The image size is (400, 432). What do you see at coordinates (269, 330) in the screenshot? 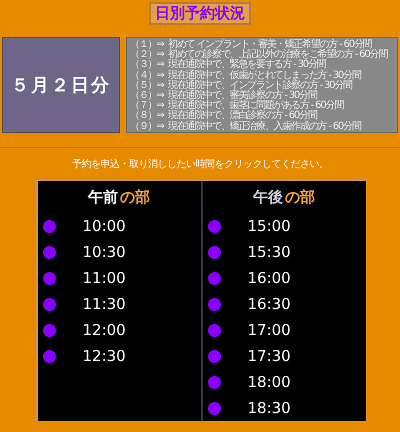
I see `time-slot: 17:00` at bounding box center [269, 330].